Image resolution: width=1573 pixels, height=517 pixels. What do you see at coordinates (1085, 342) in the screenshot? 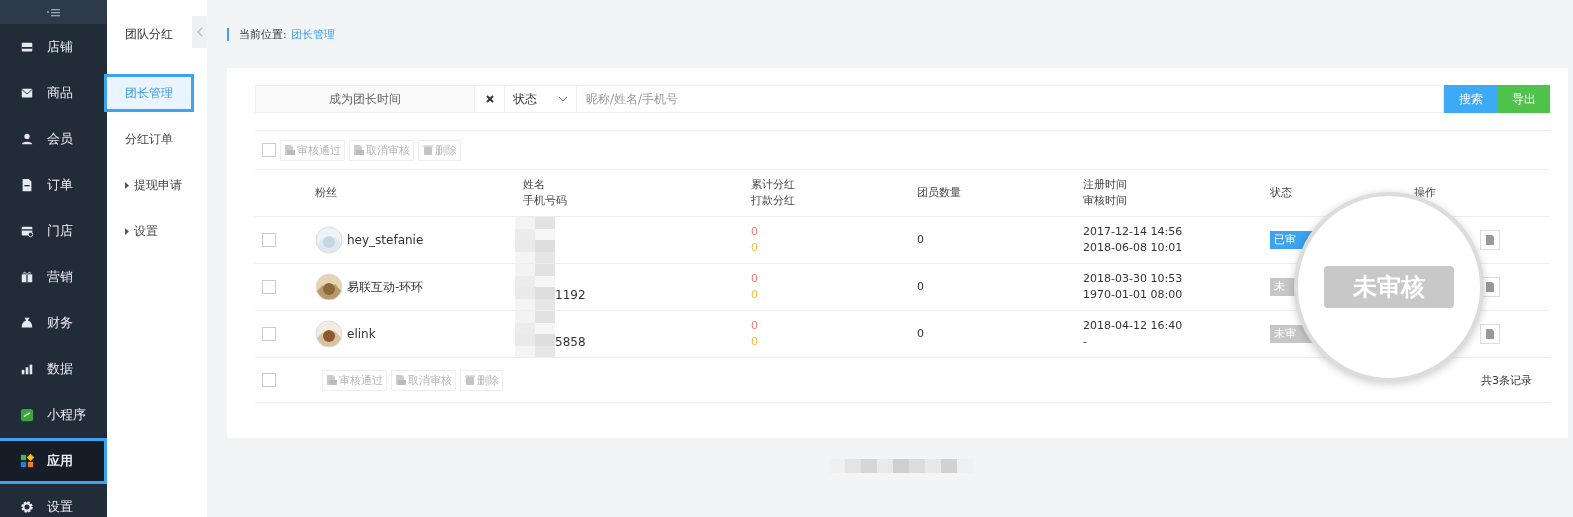
I see `reviewed-time: -` at bounding box center [1085, 342].